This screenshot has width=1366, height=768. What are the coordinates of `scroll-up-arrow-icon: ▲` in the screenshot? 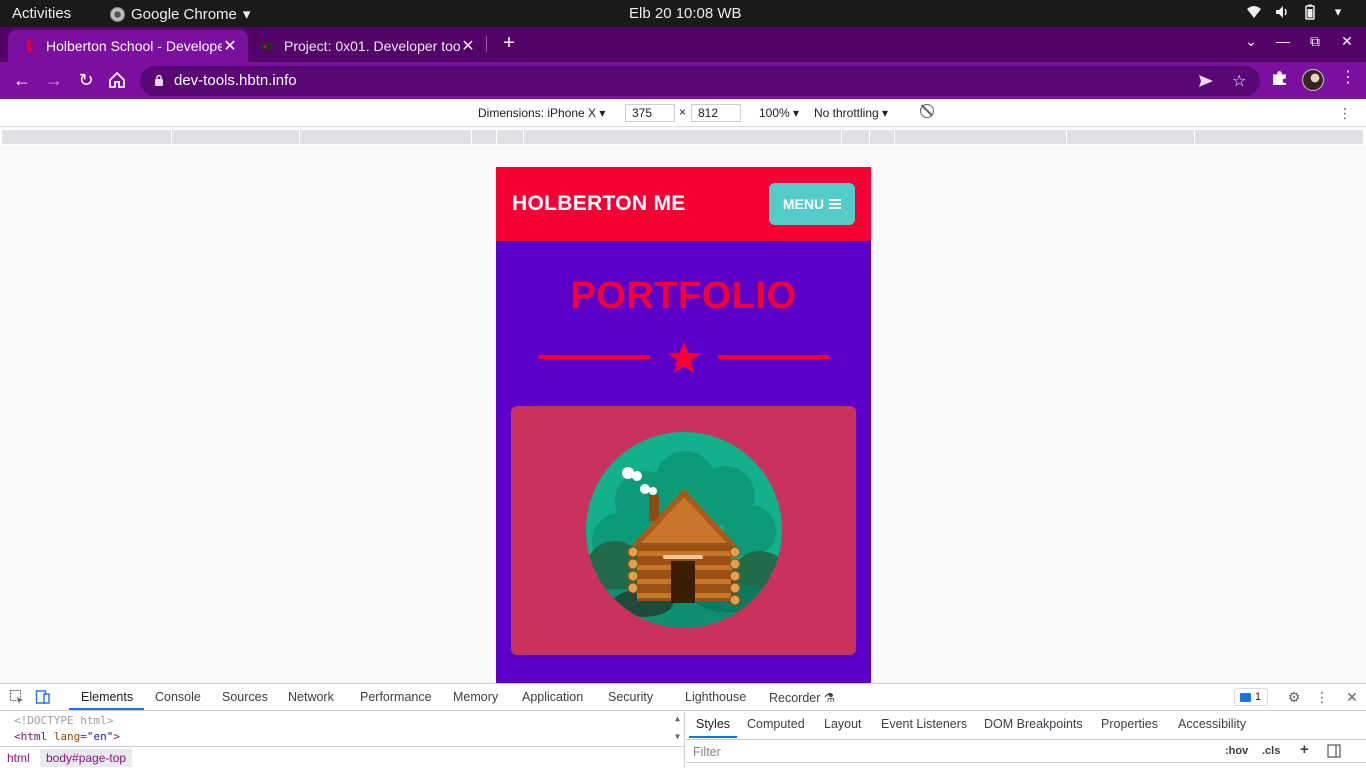 It's located at (677, 718).